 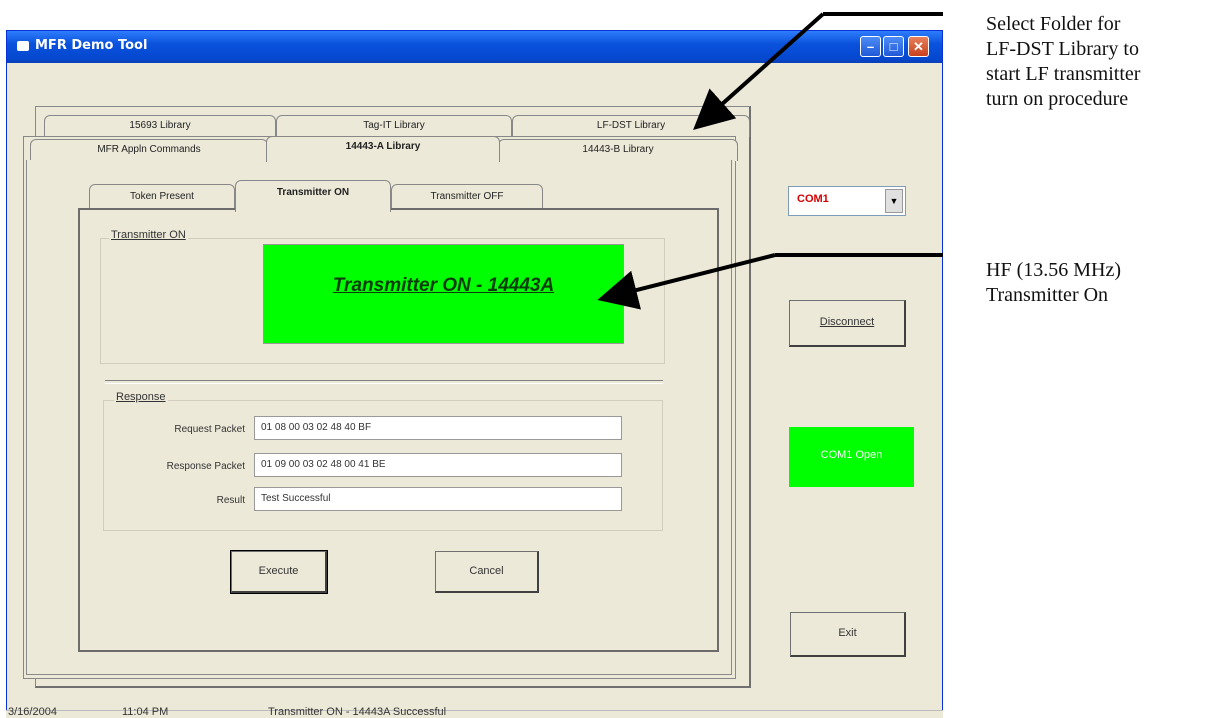 I want to click on annotation-hf: HF (13.56 MHz) Transmitter On, so click(x=1053, y=283).